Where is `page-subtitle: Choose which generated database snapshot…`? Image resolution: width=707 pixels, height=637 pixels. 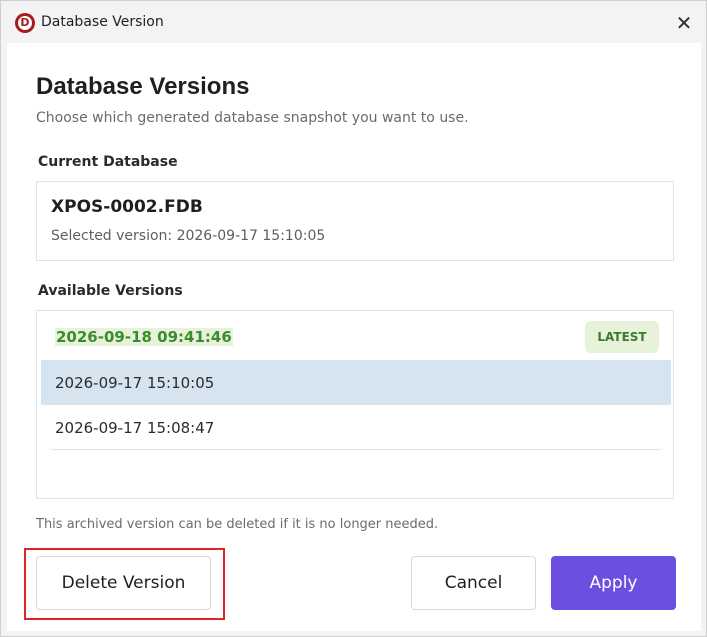
page-subtitle: Choose which generated database snapshot… is located at coordinates (252, 118).